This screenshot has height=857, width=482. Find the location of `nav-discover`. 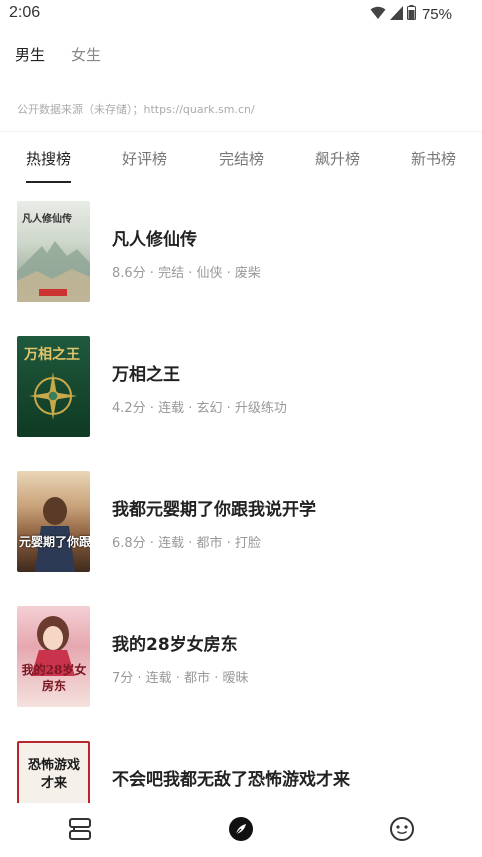

nav-discover is located at coordinates (241, 831).